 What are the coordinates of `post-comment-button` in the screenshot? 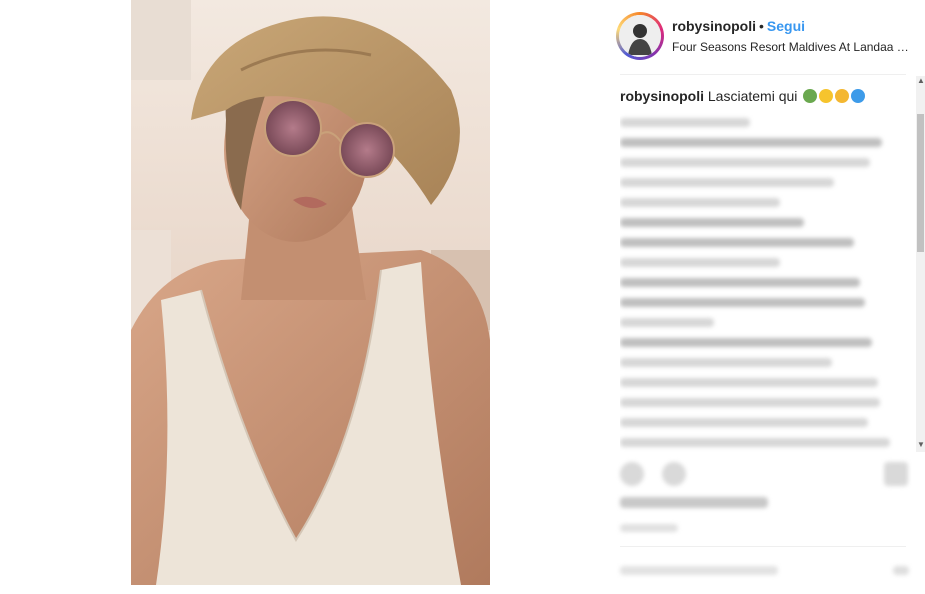 It's located at (901, 570).